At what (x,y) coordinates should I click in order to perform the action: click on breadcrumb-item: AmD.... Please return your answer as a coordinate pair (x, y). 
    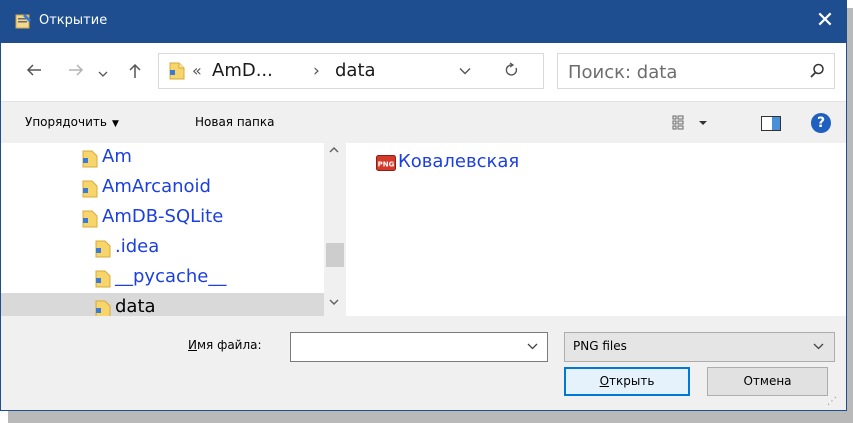
    Looking at the image, I should click on (242, 70).